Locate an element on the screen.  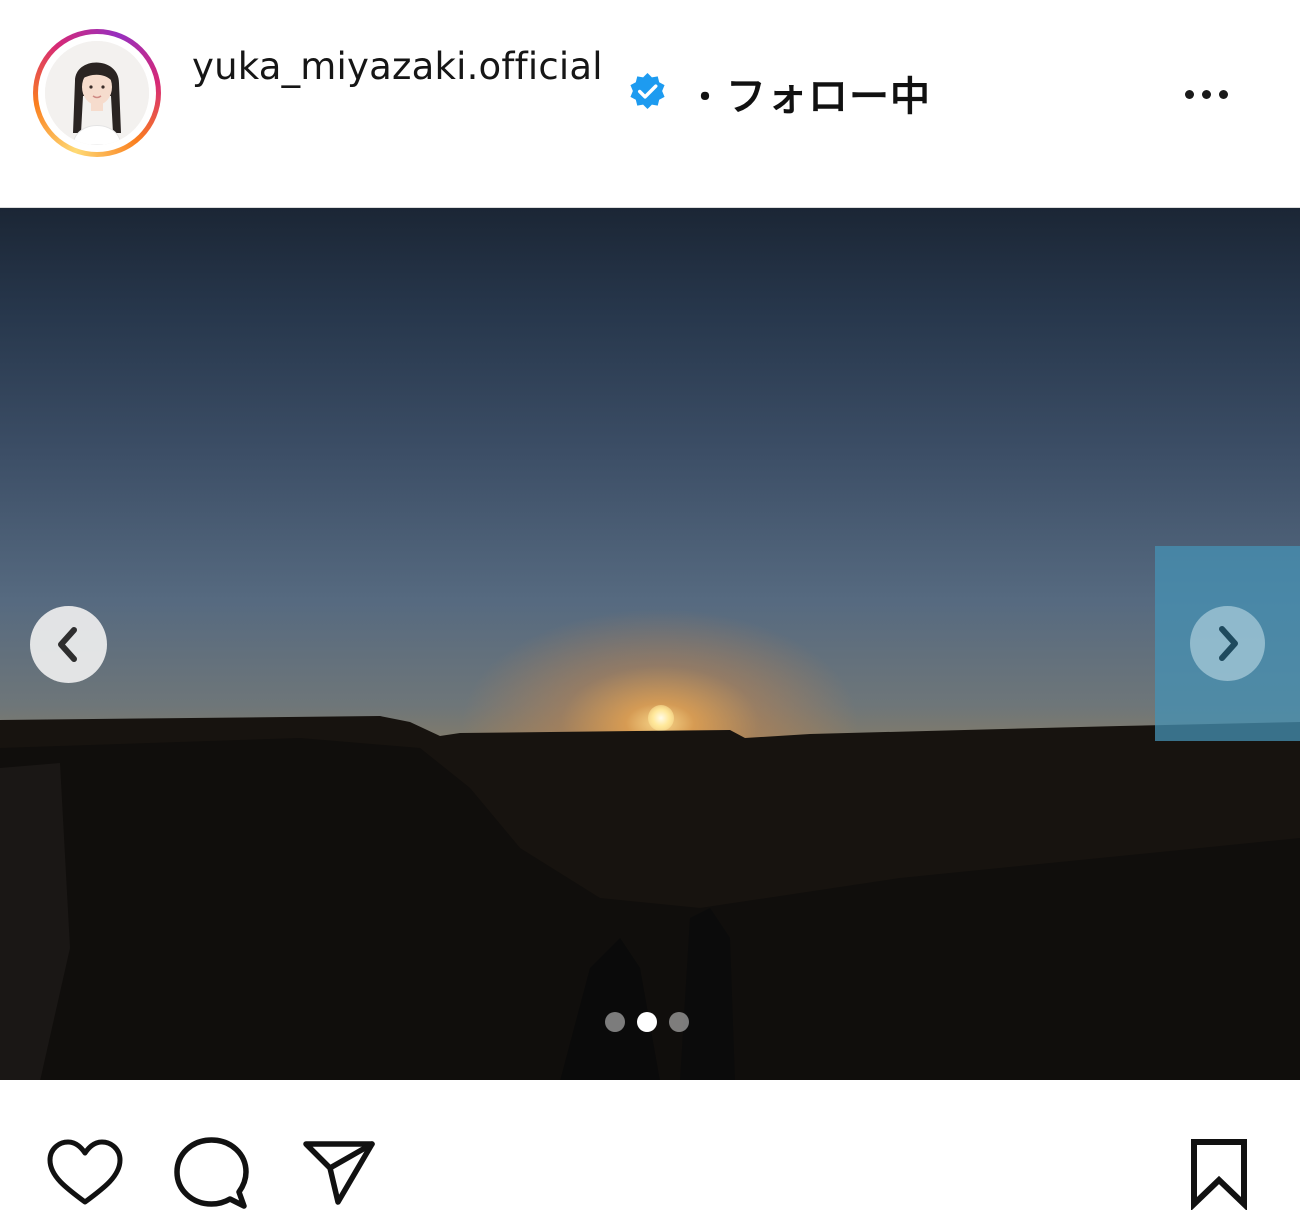
bookmark-icon is located at coordinates (1219, 1173).